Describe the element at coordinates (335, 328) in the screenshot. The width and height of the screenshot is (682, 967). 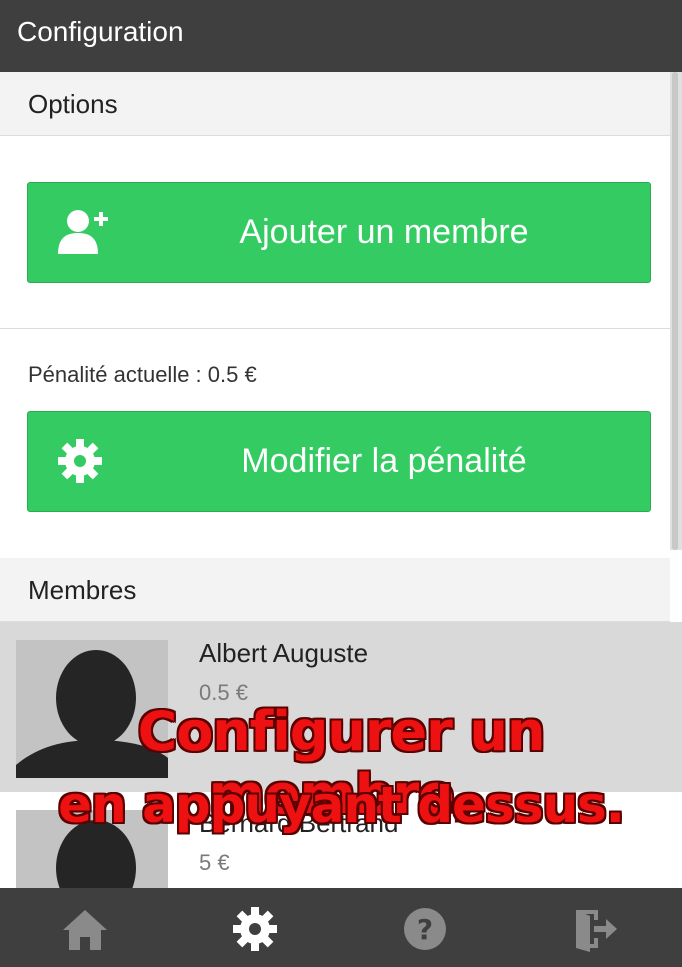
I see `section-divider` at that location.